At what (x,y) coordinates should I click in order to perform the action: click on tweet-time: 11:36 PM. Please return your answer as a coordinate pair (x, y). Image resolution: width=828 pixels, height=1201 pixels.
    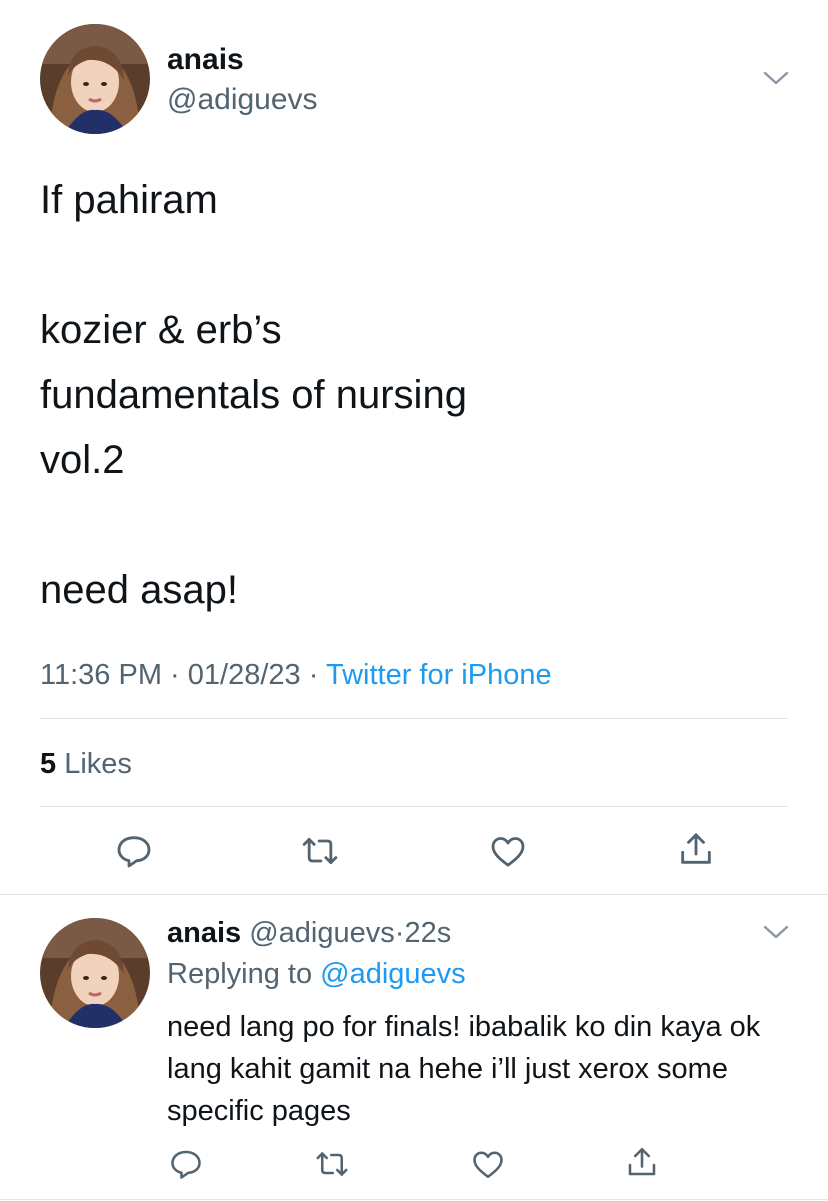
    Looking at the image, I should click on (101, 675).